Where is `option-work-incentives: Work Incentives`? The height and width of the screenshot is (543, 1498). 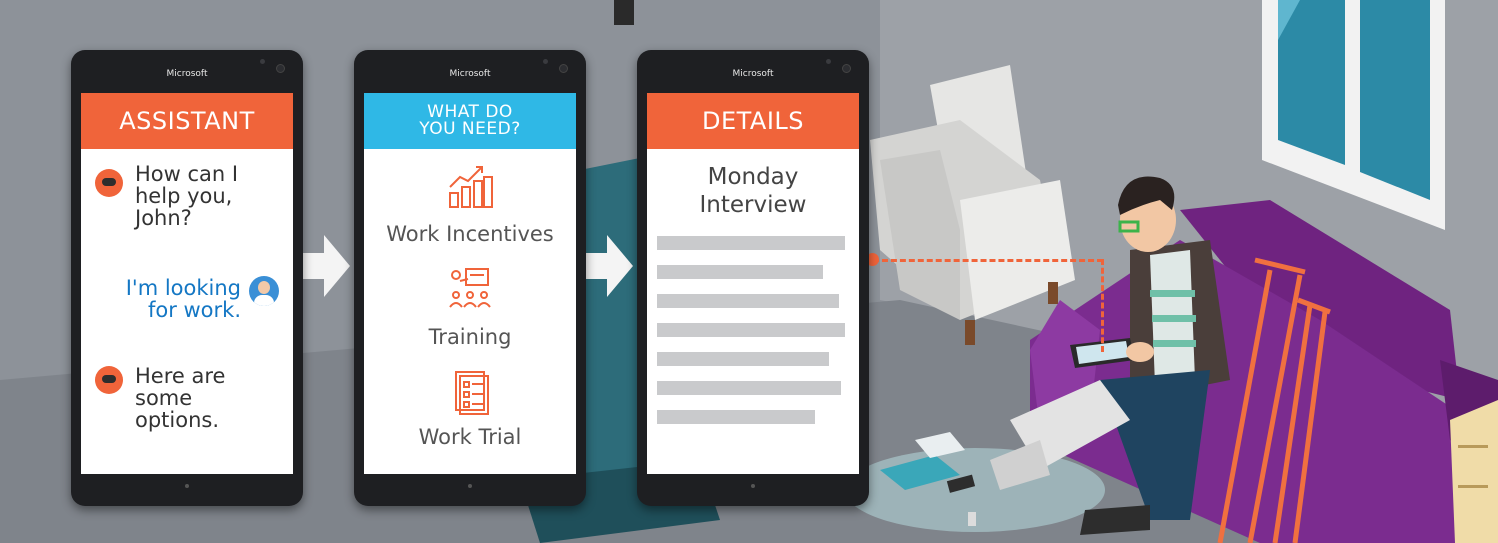
option-work-incentives: Work Incentives is located at coordinates (470, 234).